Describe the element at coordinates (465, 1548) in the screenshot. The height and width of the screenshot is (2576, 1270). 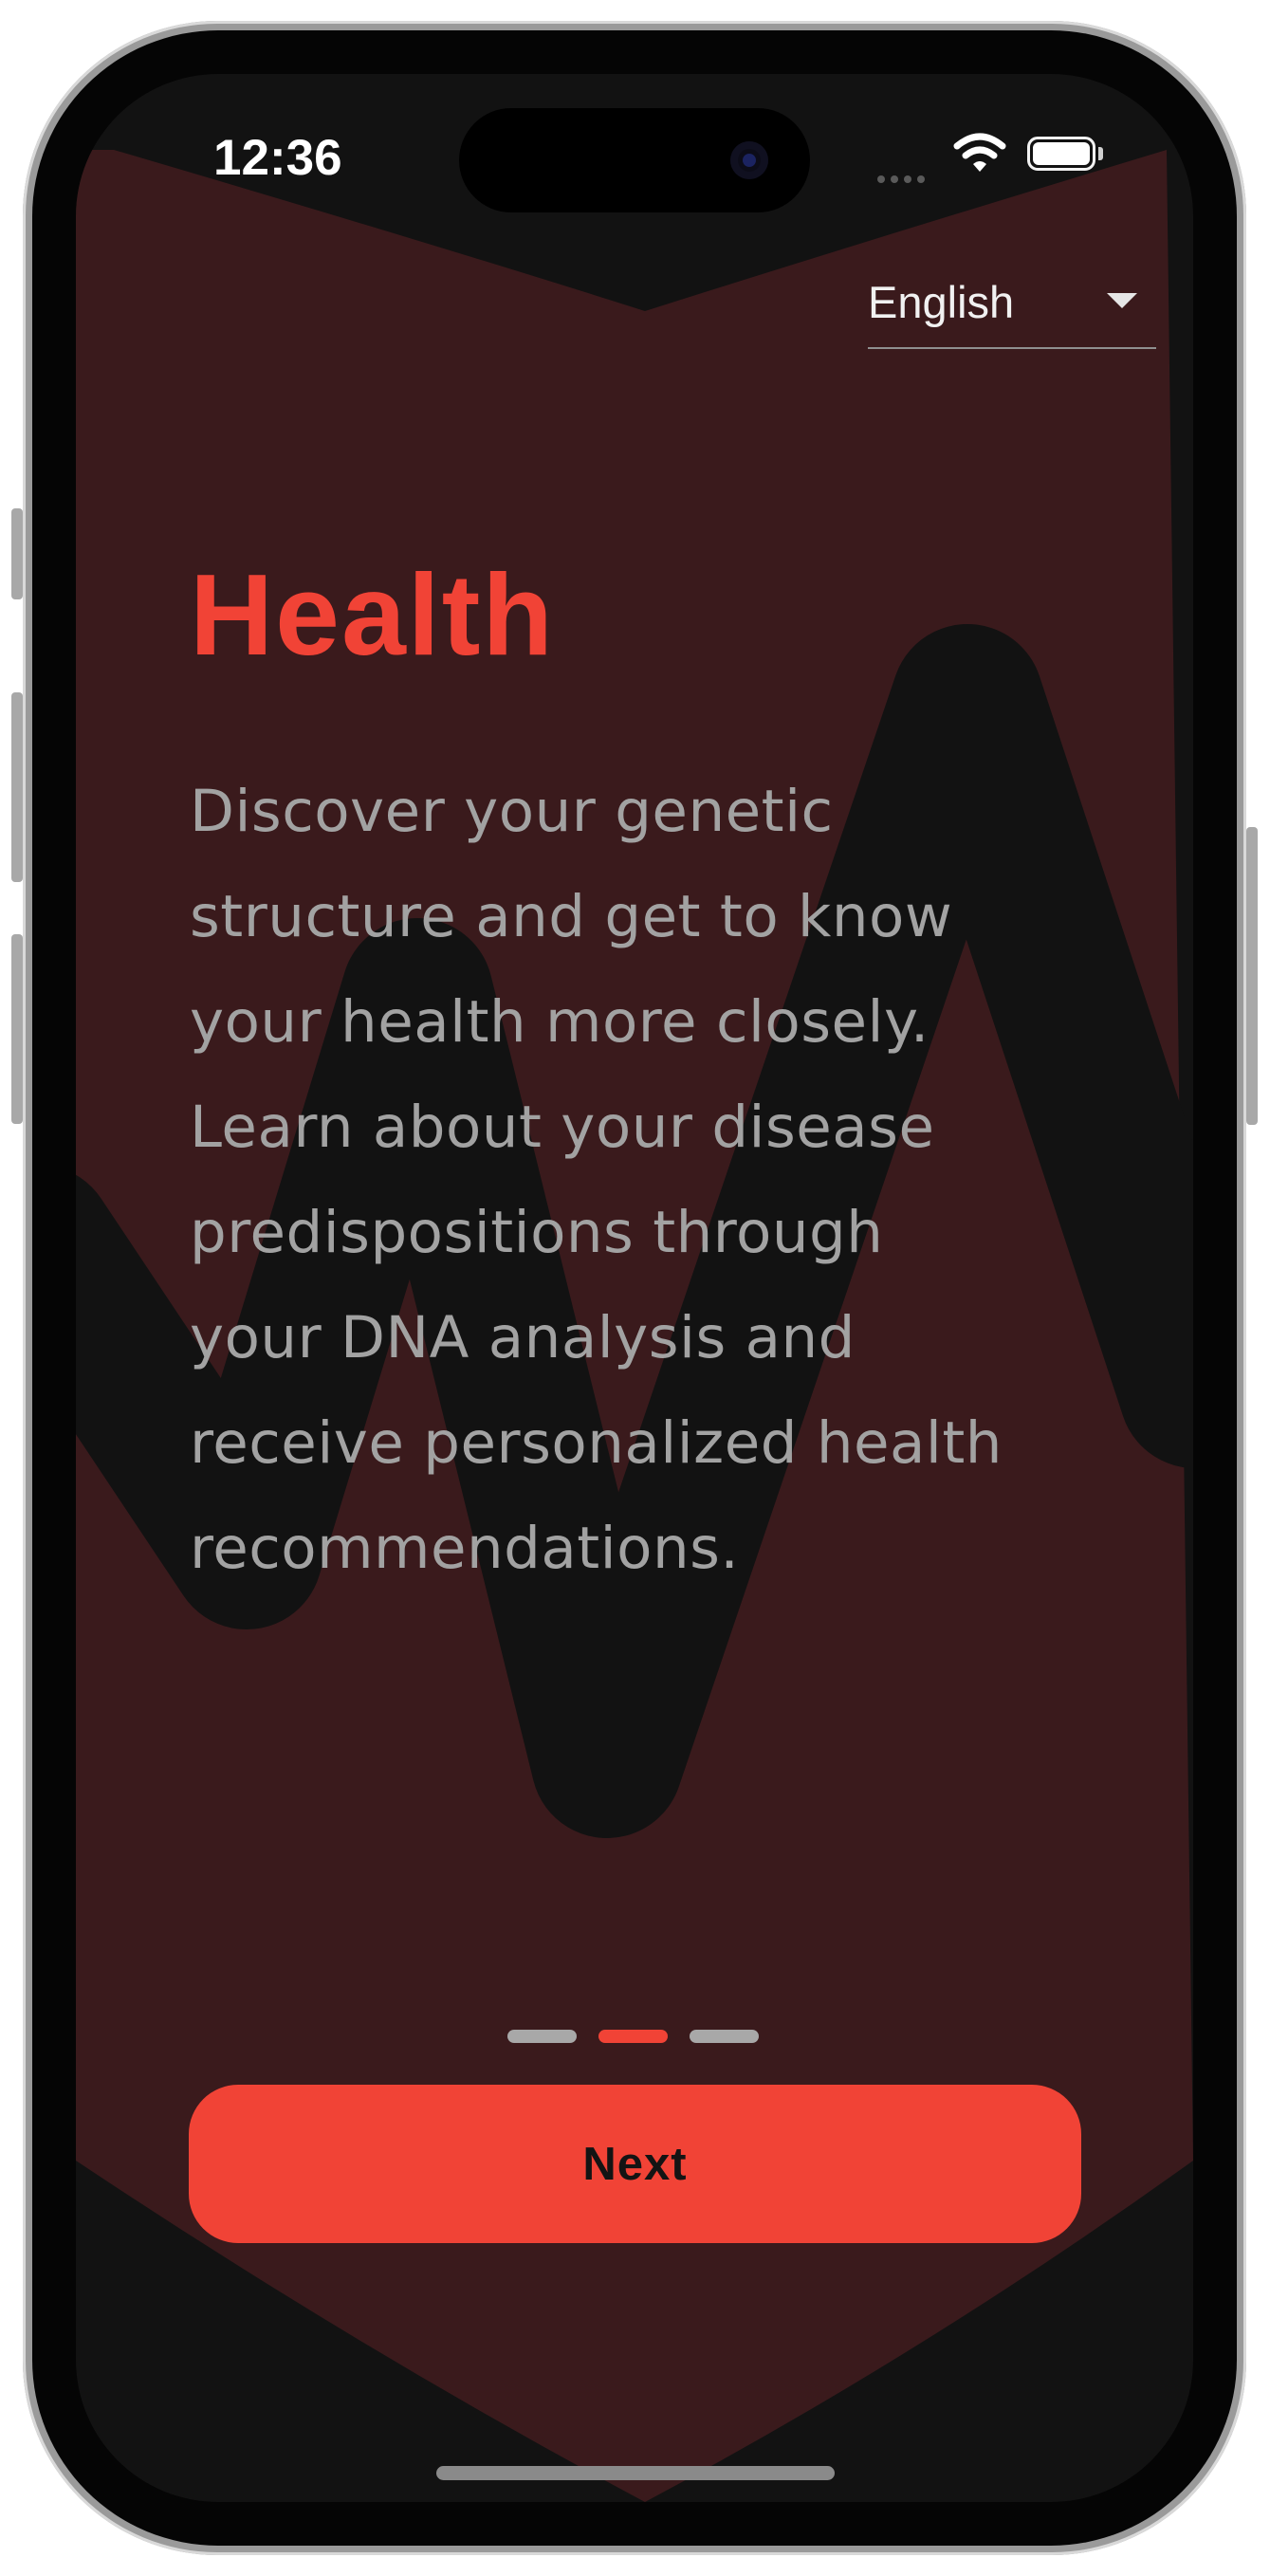
I see `description-line: recommendations.` at that location.